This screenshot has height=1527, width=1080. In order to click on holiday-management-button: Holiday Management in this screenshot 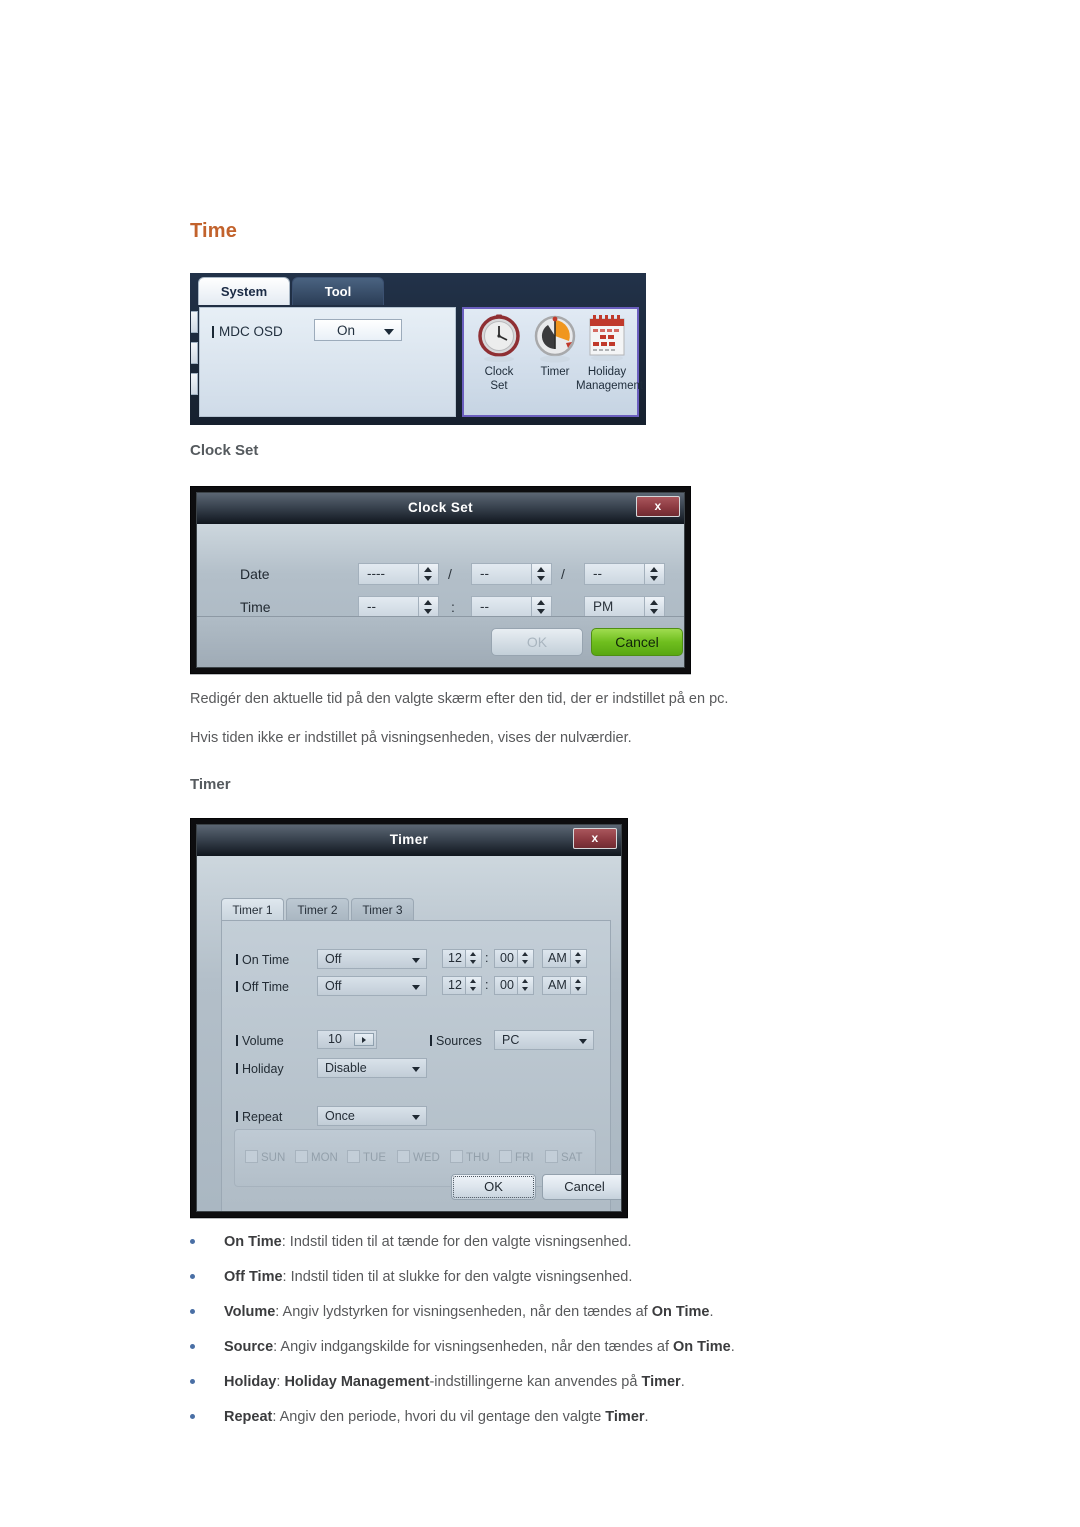, I will do `click(610, 352)`.